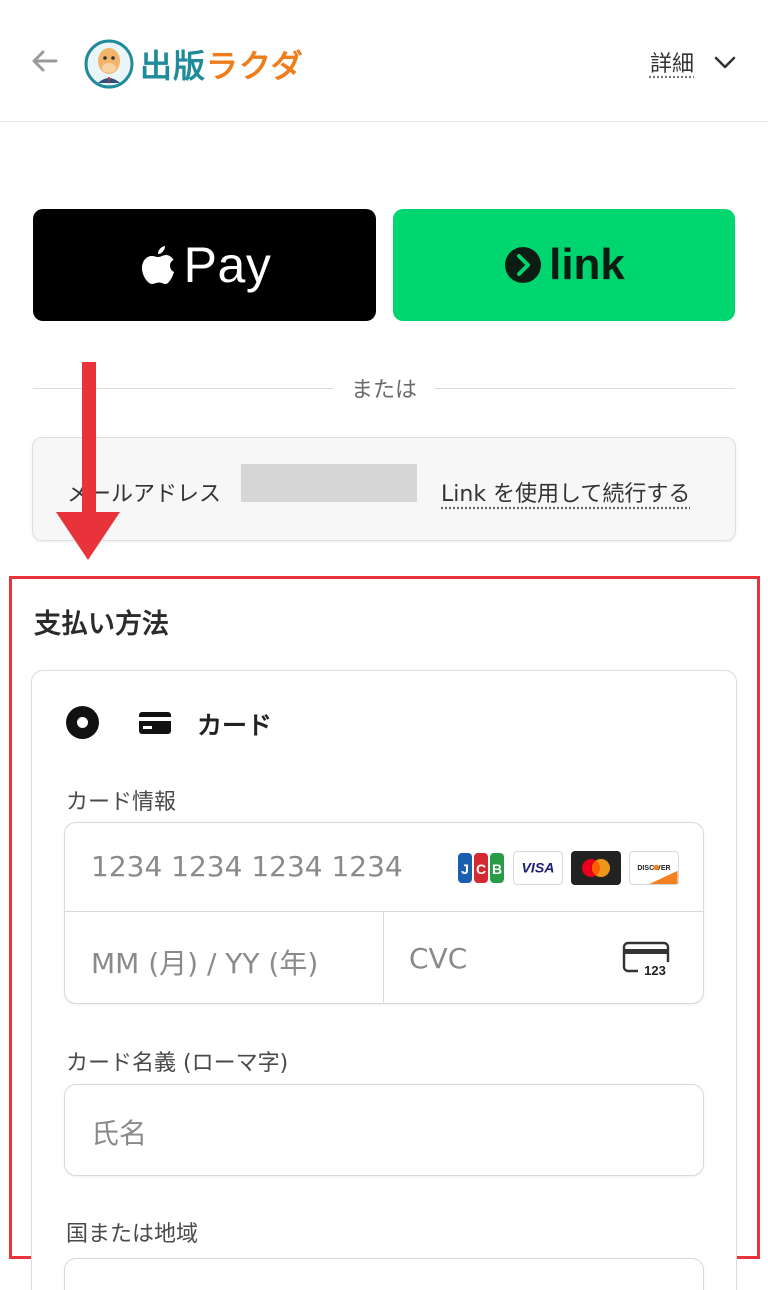 This screenshot has width=768, height=1290. I want to click on svg-text: VISA, so click(538, 868).